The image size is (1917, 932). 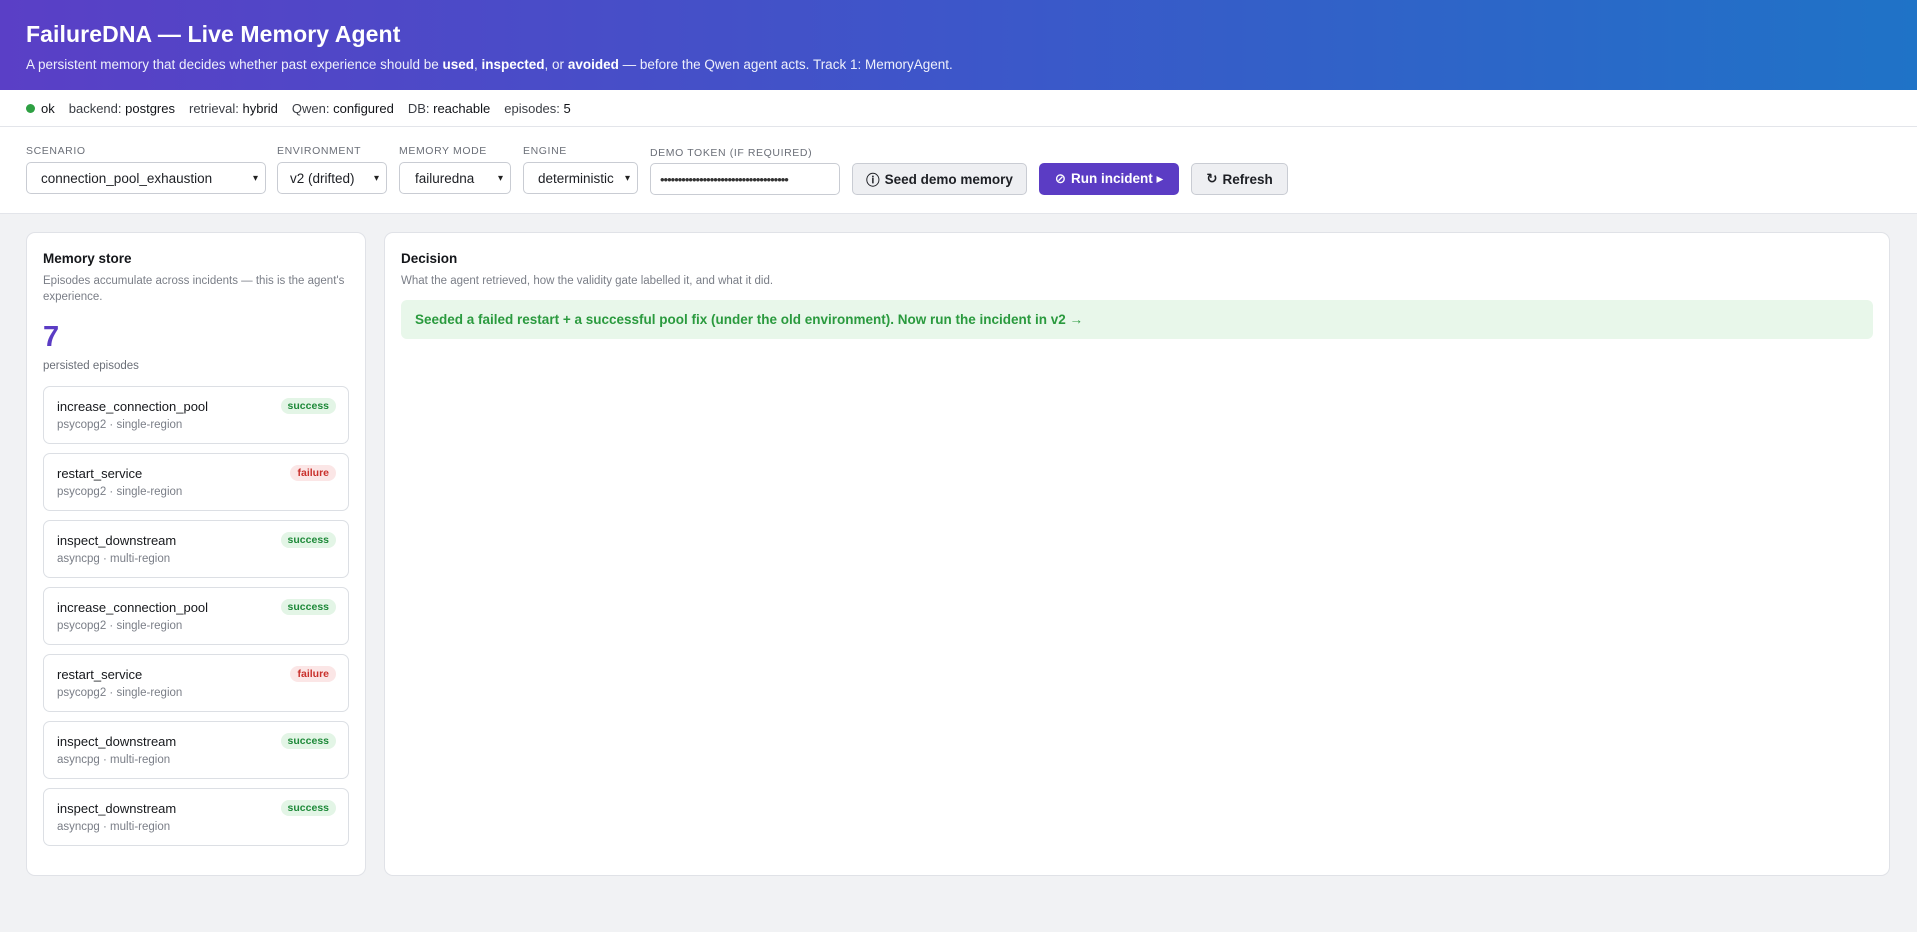 What do you see at coordinates (56, 151) in the screenshot?
I see `scenario-label: Scenario` at bounding box center [56, 151].